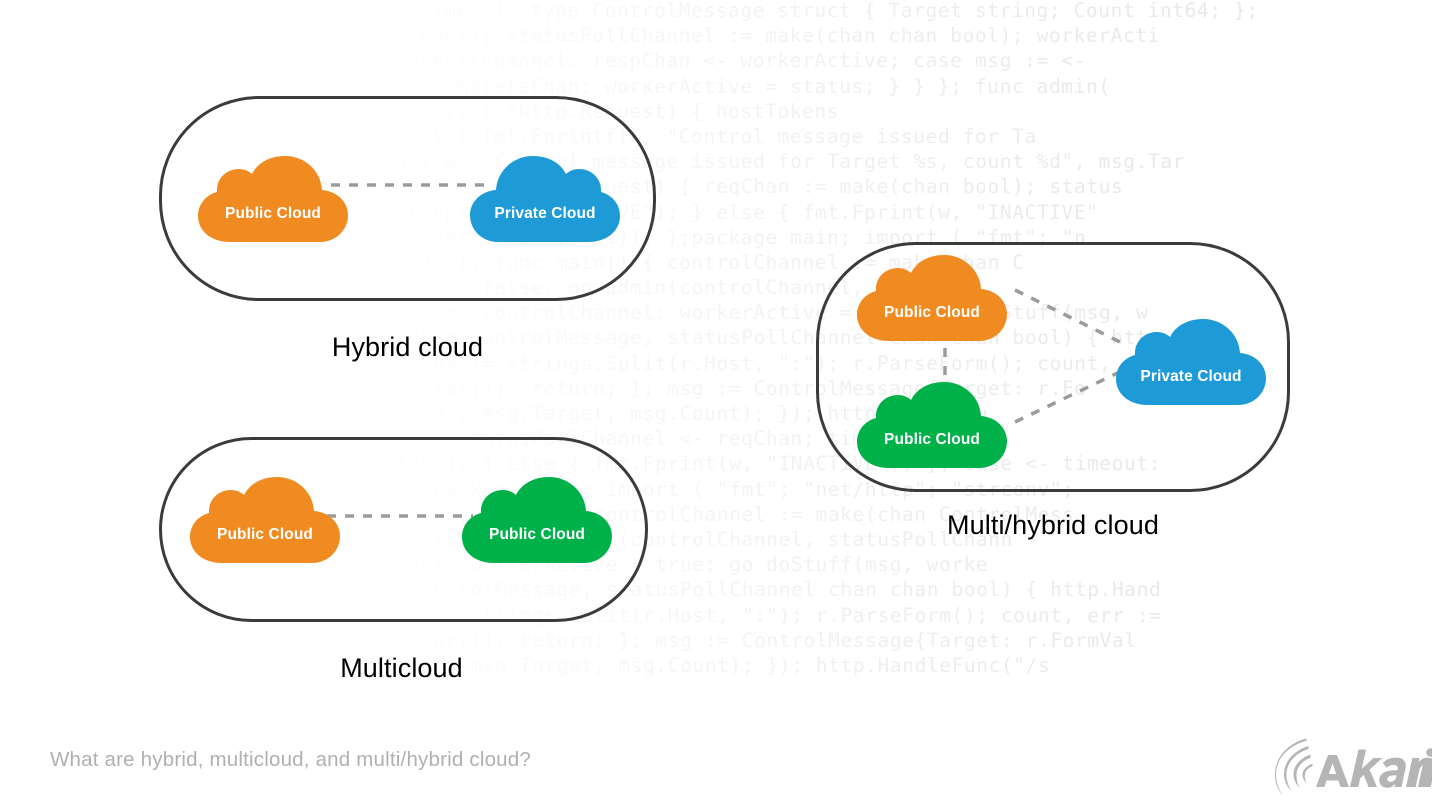  I want to click on akamai-logo, so click(1352, 766).